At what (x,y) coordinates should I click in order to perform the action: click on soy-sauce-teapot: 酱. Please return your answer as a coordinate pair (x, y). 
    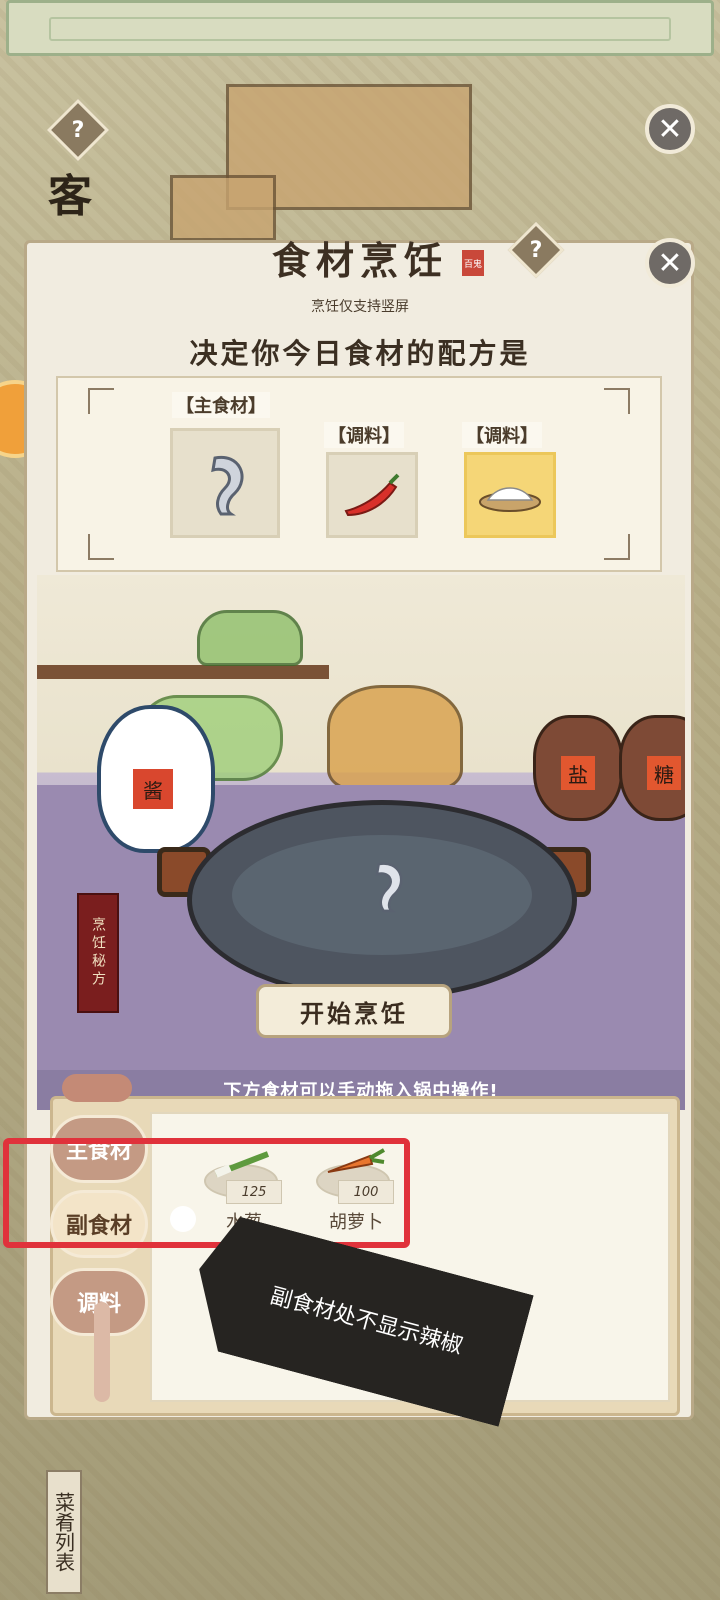
    Looking at the image, I should click on (156, 779).